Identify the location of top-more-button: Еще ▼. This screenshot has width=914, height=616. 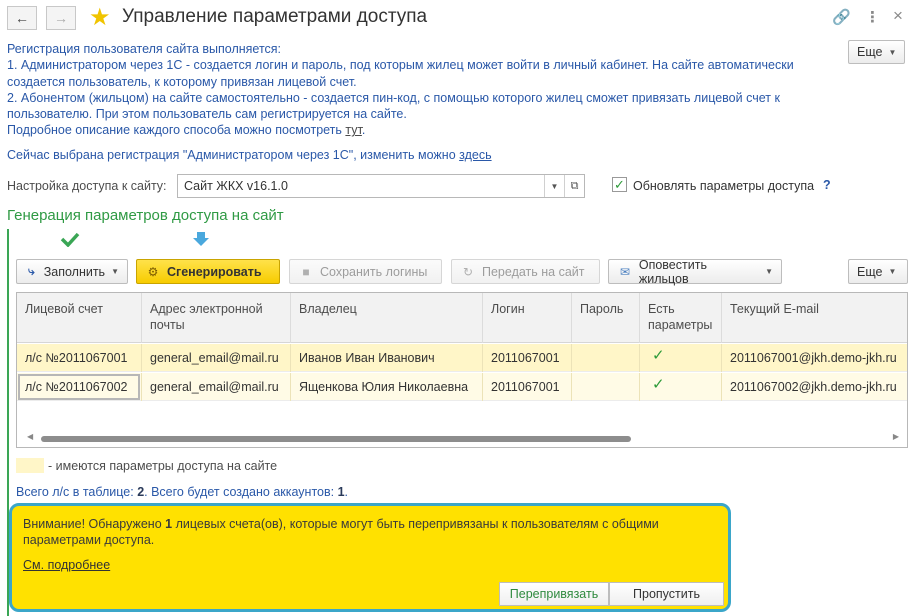
(877, 52).